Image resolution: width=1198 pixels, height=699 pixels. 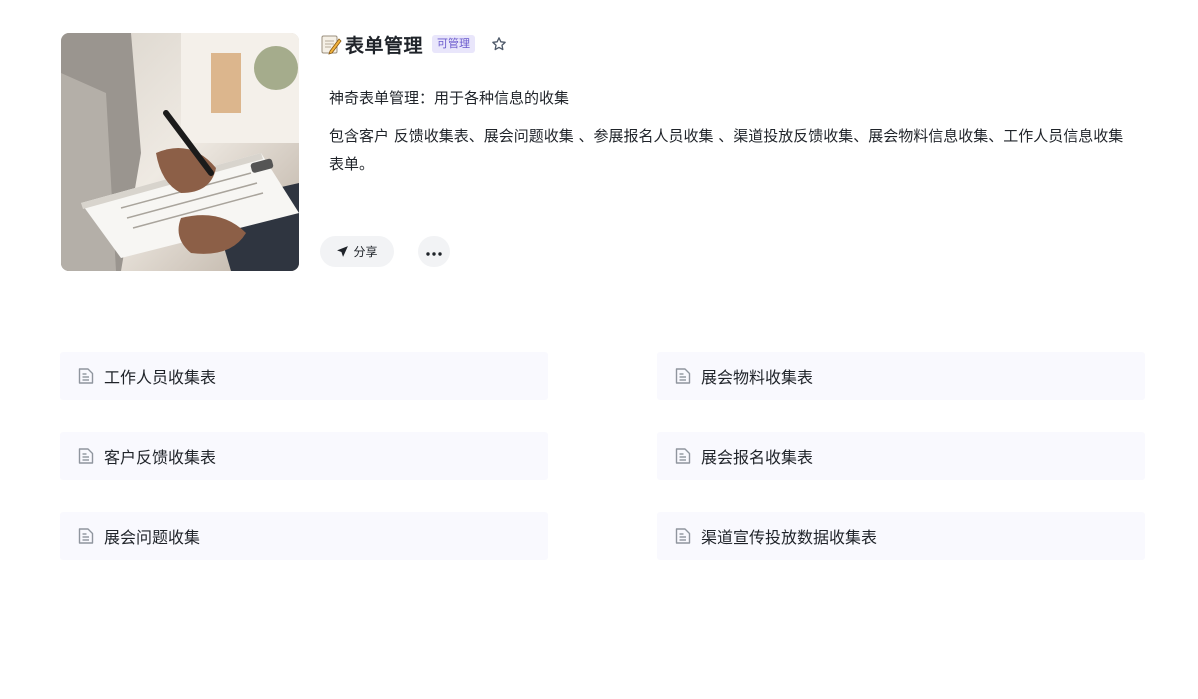 What do you see at coordinates (384, 45) in the screenshot?
I see `page-title: 表单管理` at bounding box center [384, 45].